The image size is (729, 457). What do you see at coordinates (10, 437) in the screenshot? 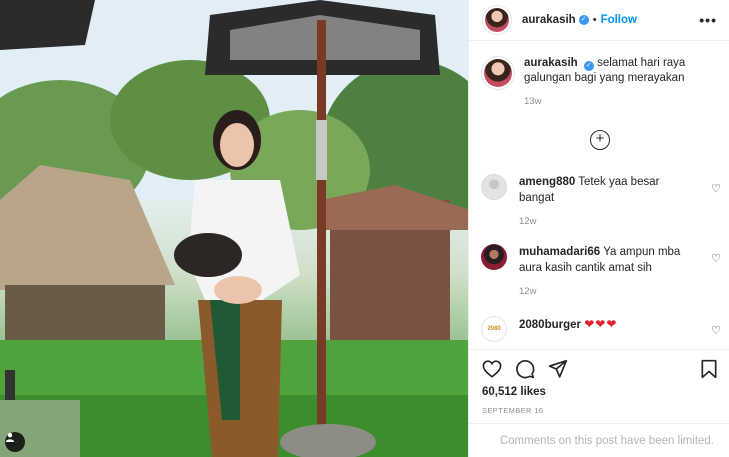
I see `user-icon` at bounding box center [10, 437].